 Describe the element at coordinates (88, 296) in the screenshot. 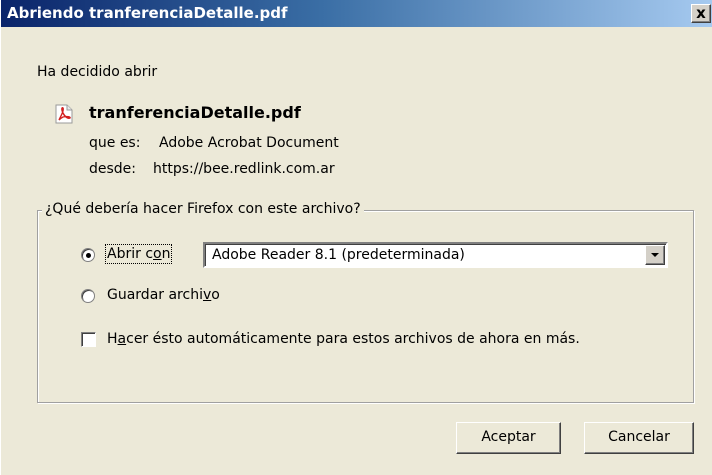

I see `save-file-radio` at that location.